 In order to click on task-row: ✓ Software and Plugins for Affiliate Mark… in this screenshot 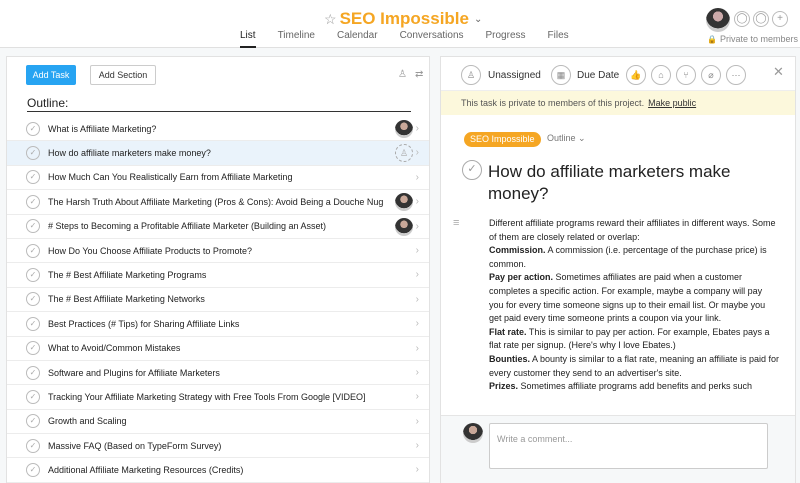, I will do `click(218, 373)`.